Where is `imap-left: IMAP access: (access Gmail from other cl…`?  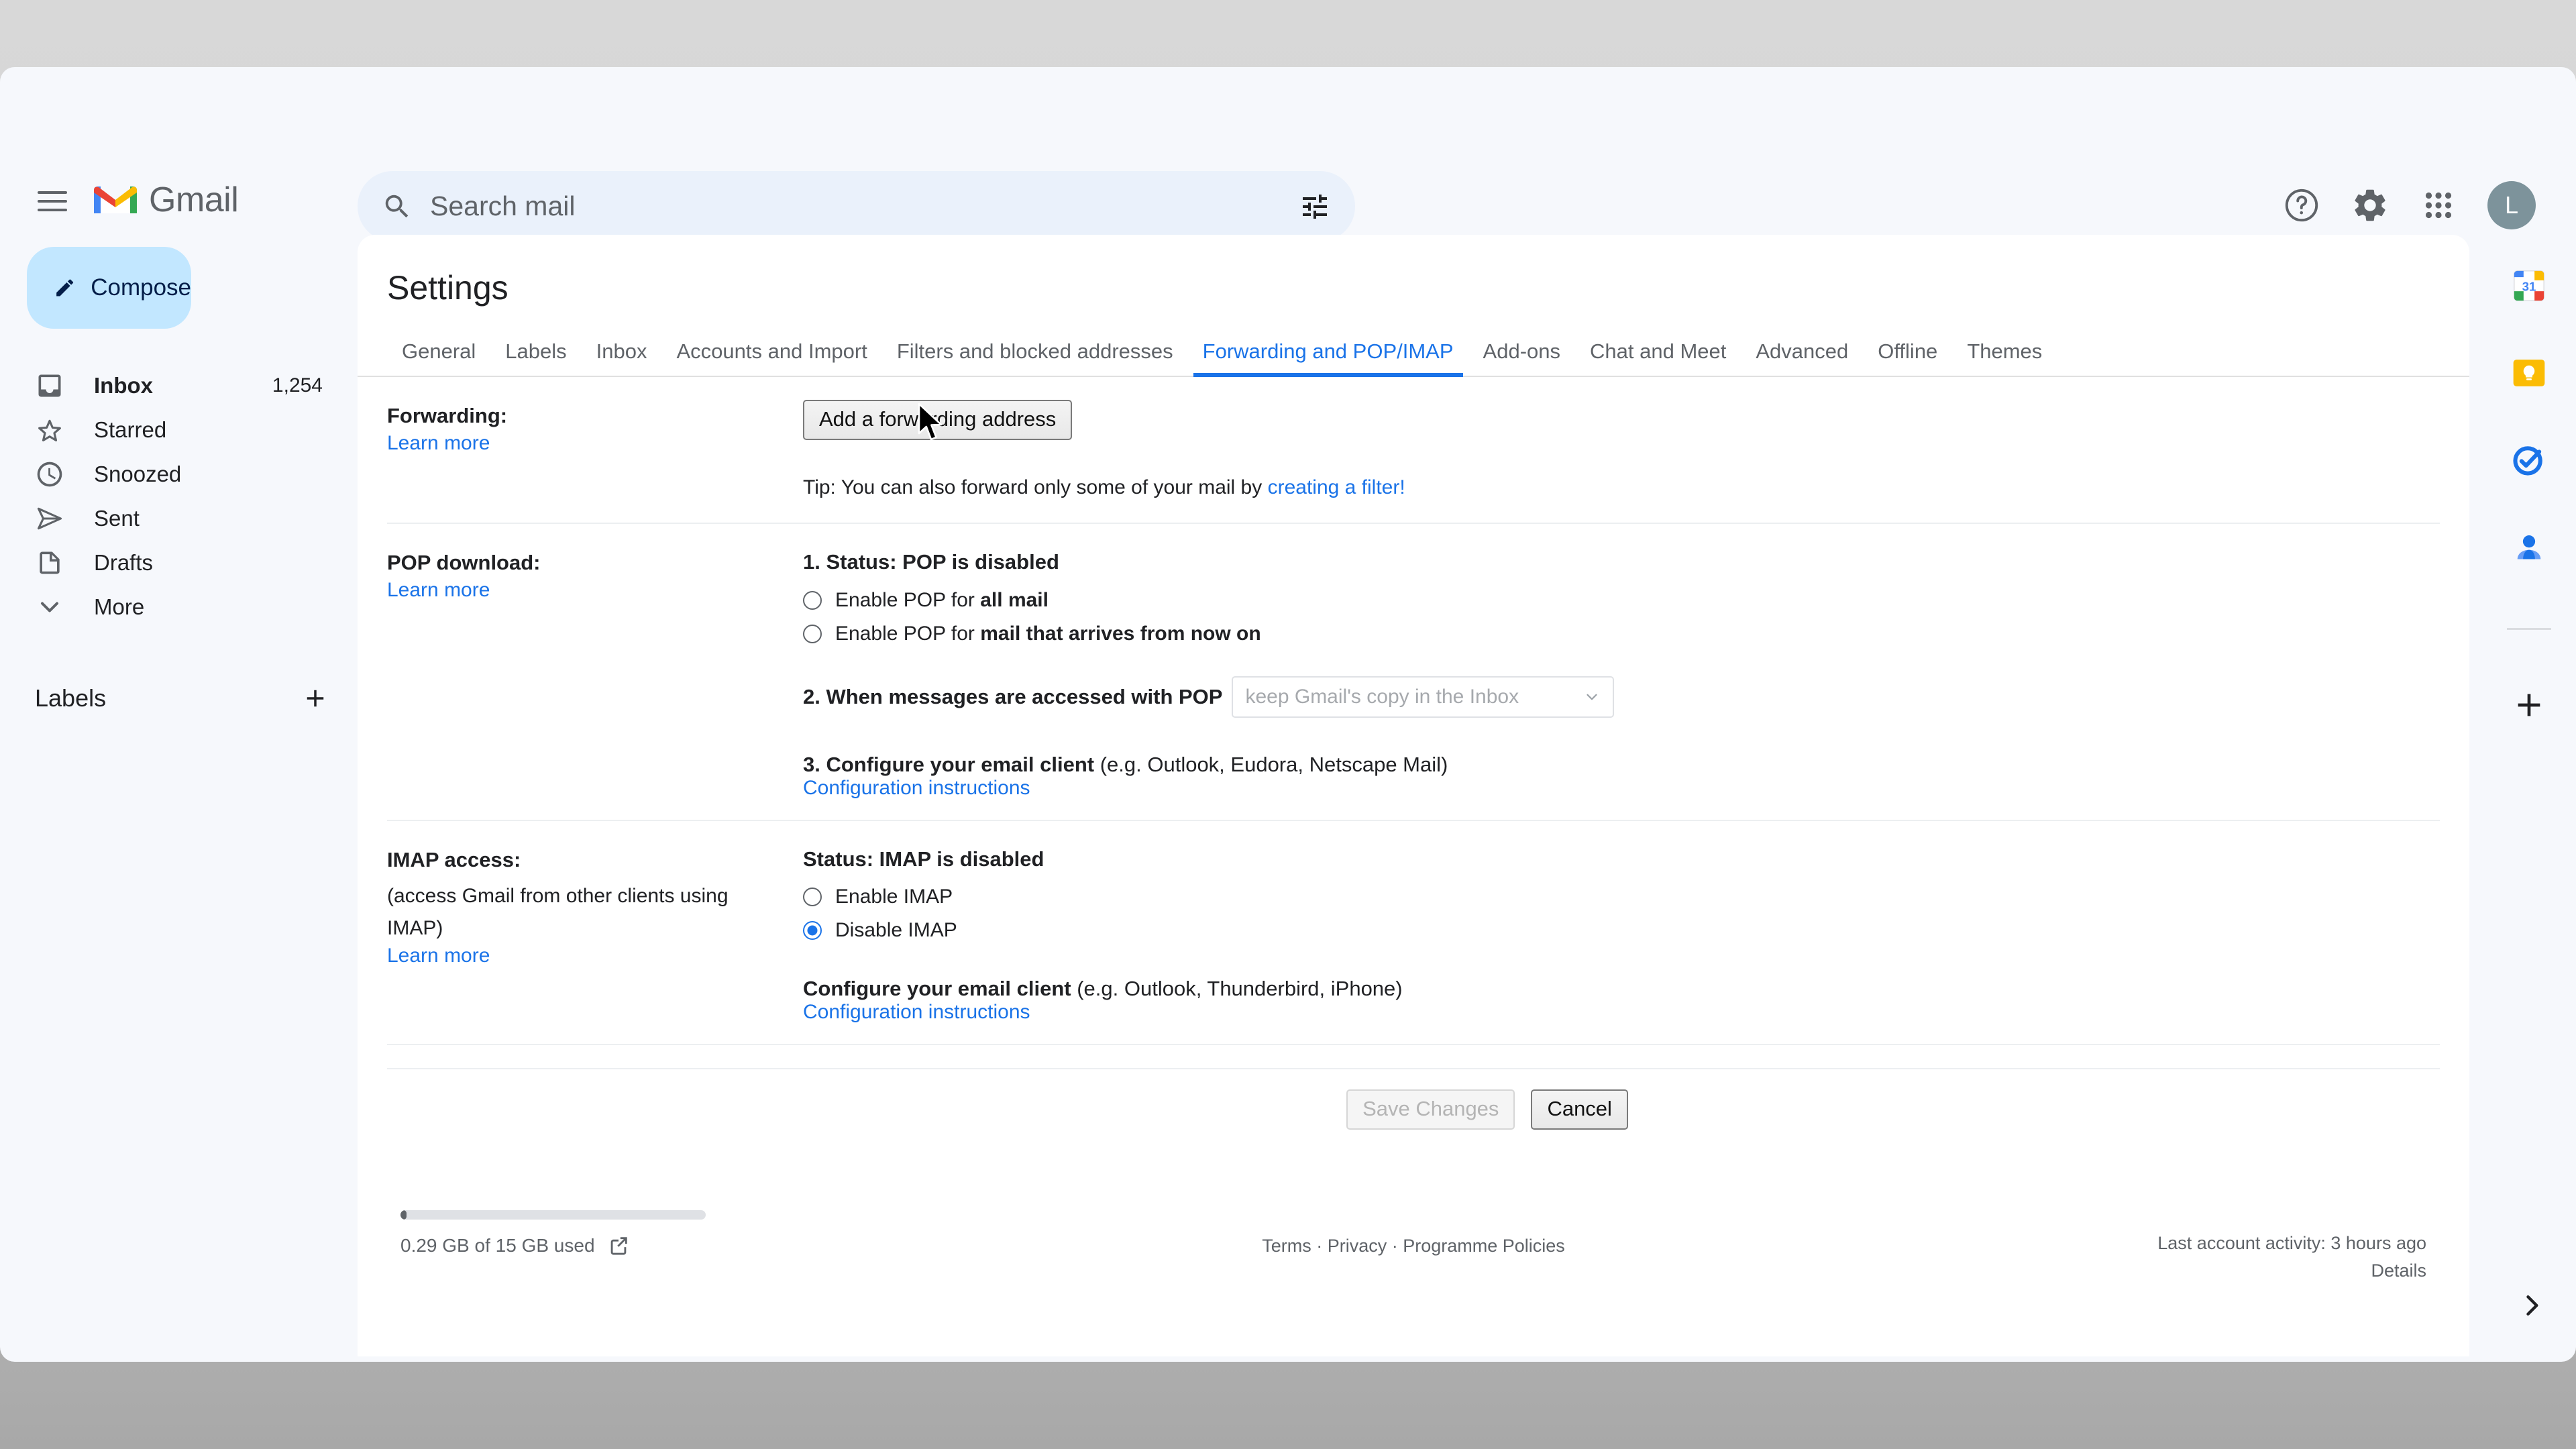 imap-left: IMAP access: (access Gmail from other cl… is located at coordinates (595, 934).